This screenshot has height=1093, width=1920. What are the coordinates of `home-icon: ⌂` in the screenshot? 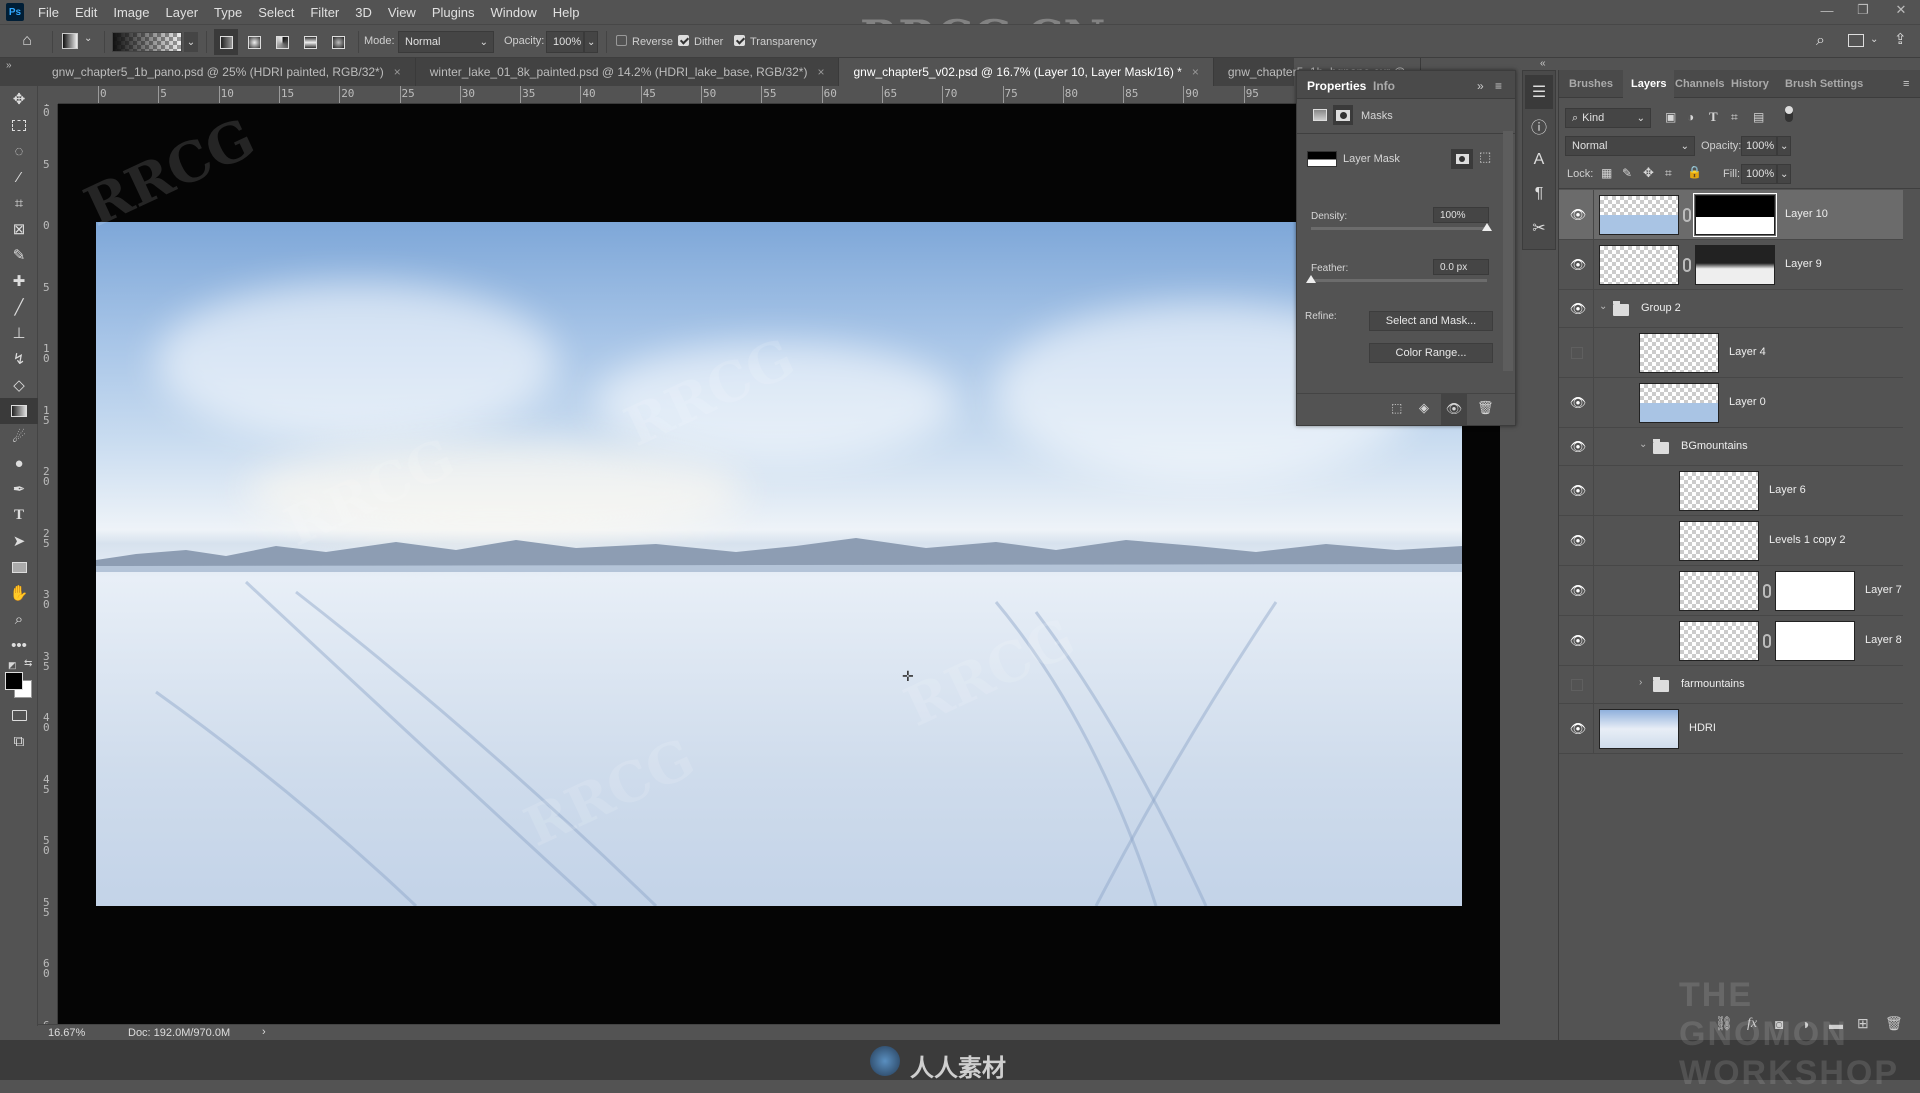 It's located at (27, 41).